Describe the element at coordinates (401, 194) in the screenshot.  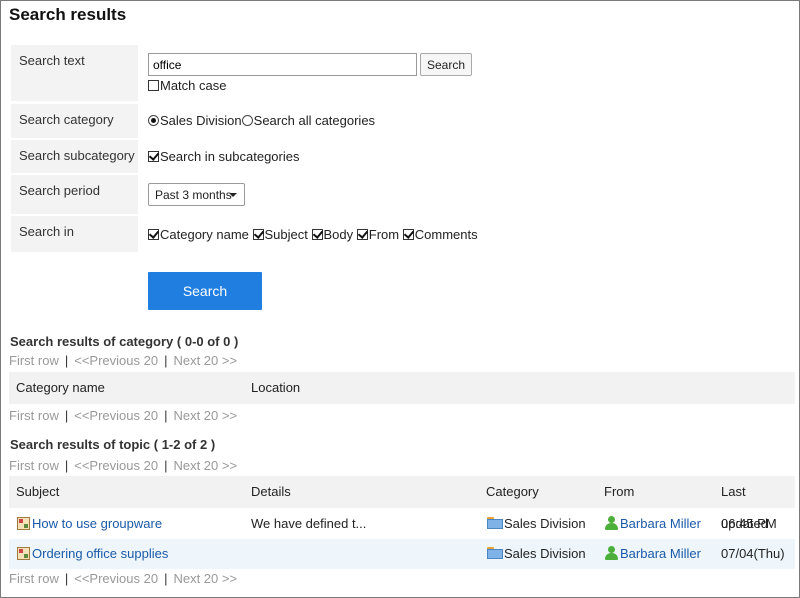
I see `search-period-row: Search period Past 3 months` at that location.